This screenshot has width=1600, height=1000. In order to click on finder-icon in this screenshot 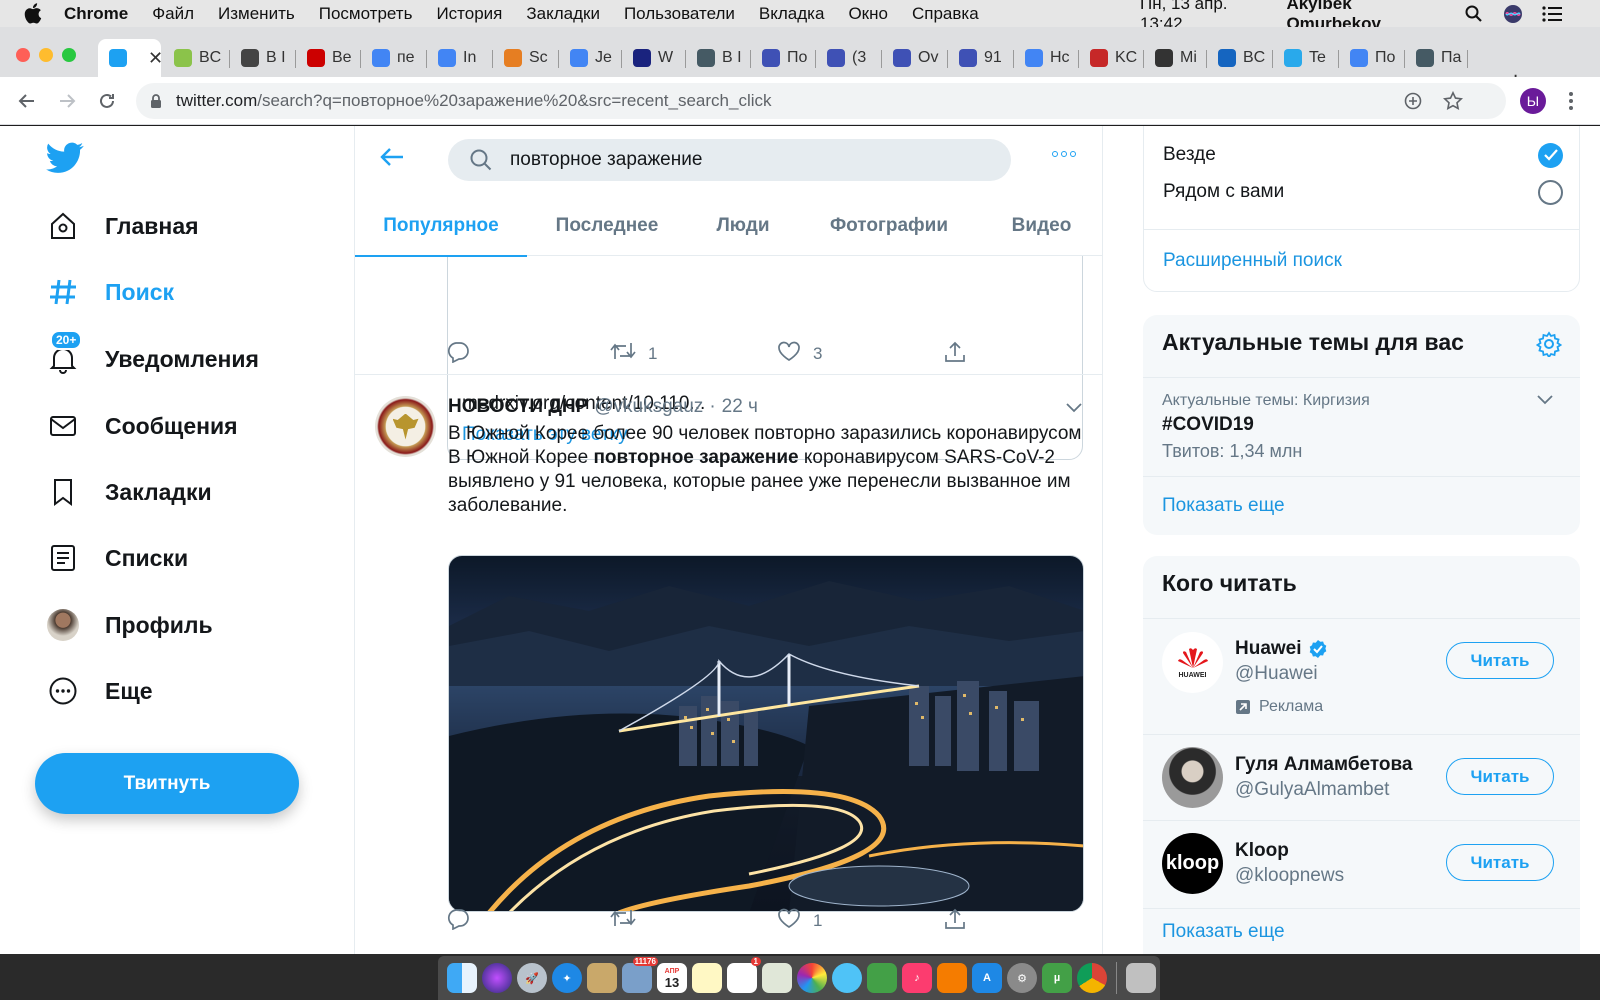, I will do `click(462, 978)`.